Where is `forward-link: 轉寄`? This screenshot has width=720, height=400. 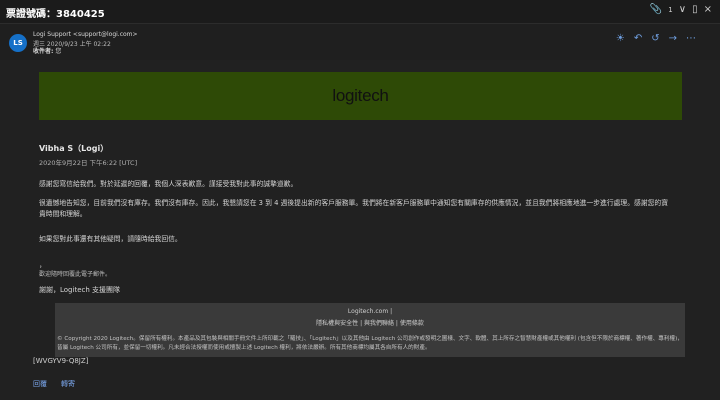
forward-link: 轉寄 is located at coordinates (68, 384).